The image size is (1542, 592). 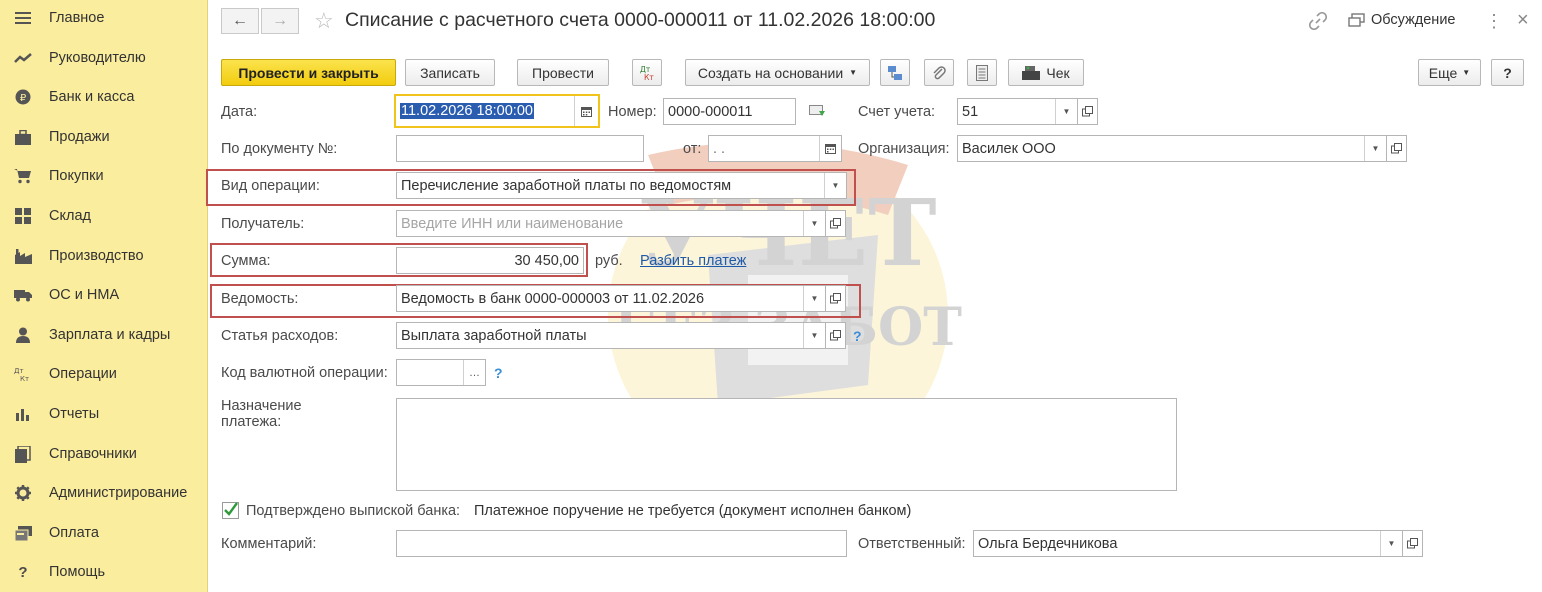 I want to click on sidebar-item-directories: Справочники, so click(x=103, y=454).